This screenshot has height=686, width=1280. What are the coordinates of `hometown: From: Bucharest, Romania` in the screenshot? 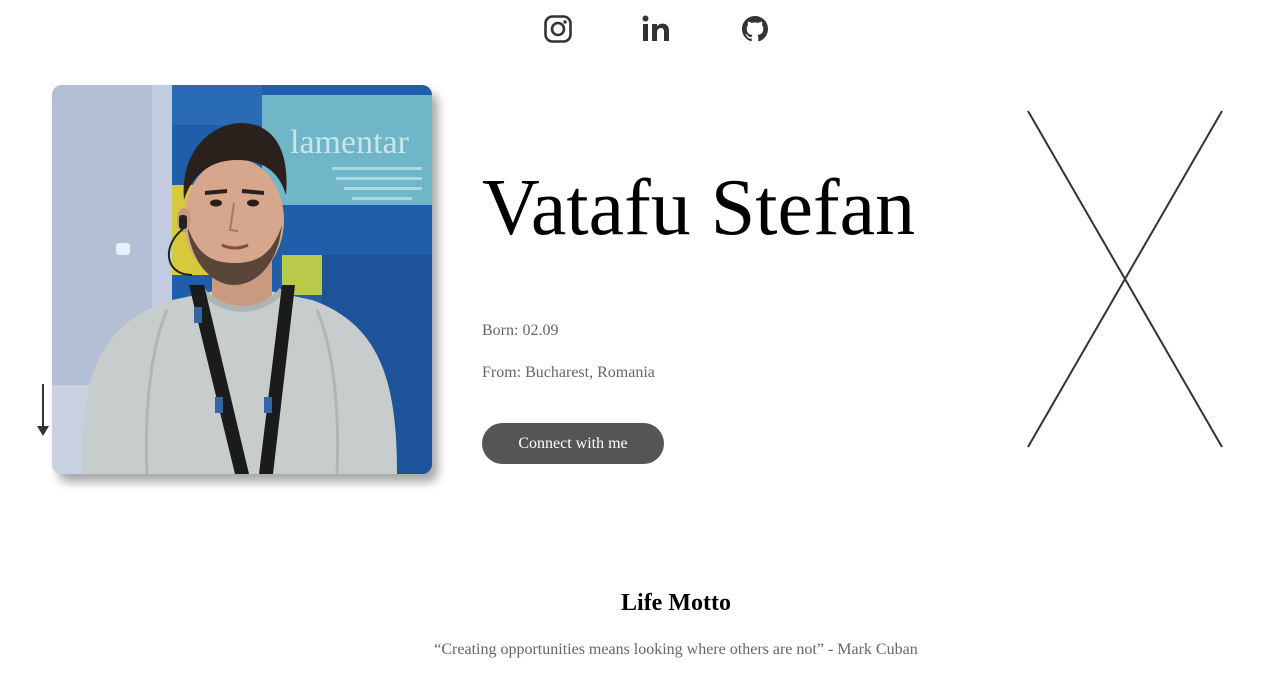 It's located at (568, 372).